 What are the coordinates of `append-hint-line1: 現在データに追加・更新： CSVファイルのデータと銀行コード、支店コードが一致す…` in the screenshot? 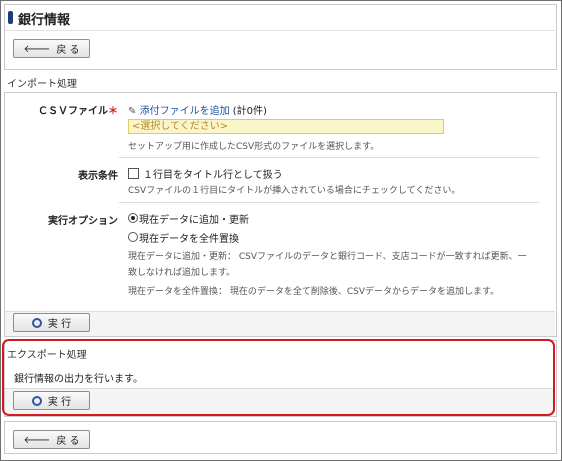 It's located at (327, 257).